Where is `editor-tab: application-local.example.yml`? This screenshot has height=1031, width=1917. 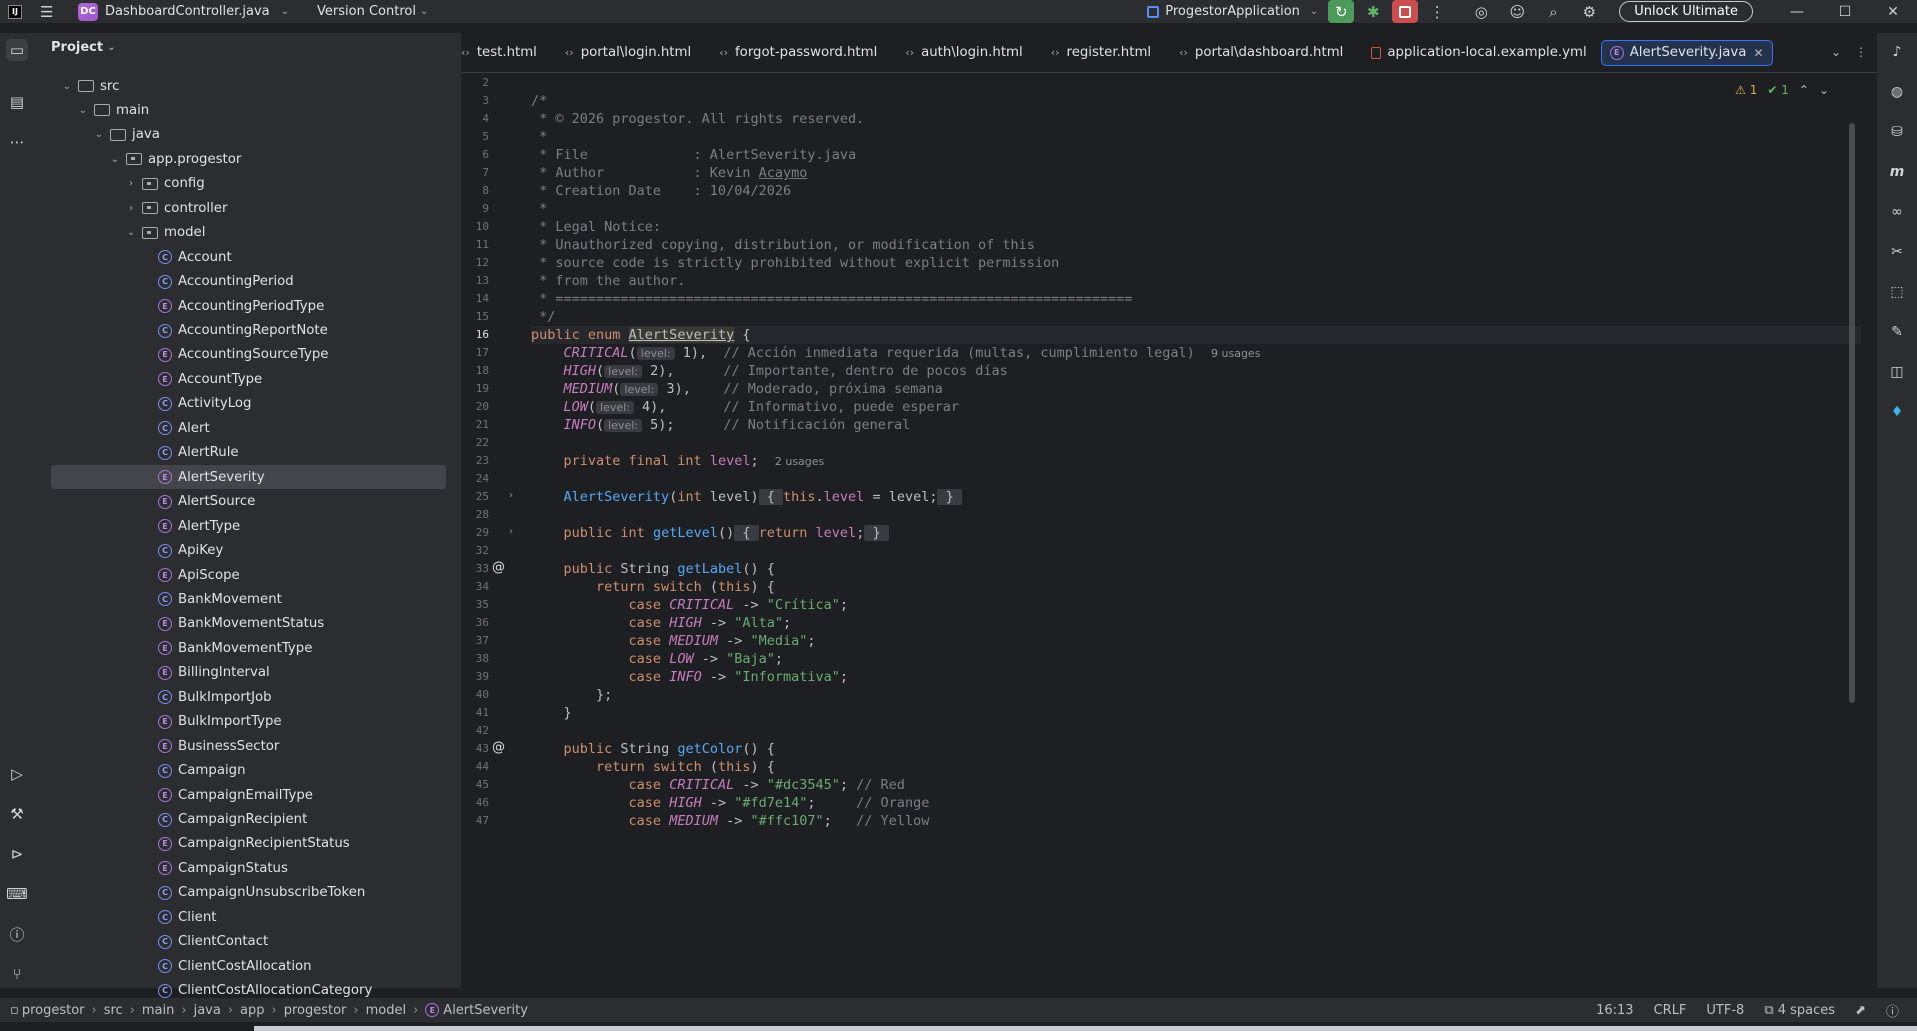 editor-tab: application-local.example.yml is located at coordinates (1478, 53).